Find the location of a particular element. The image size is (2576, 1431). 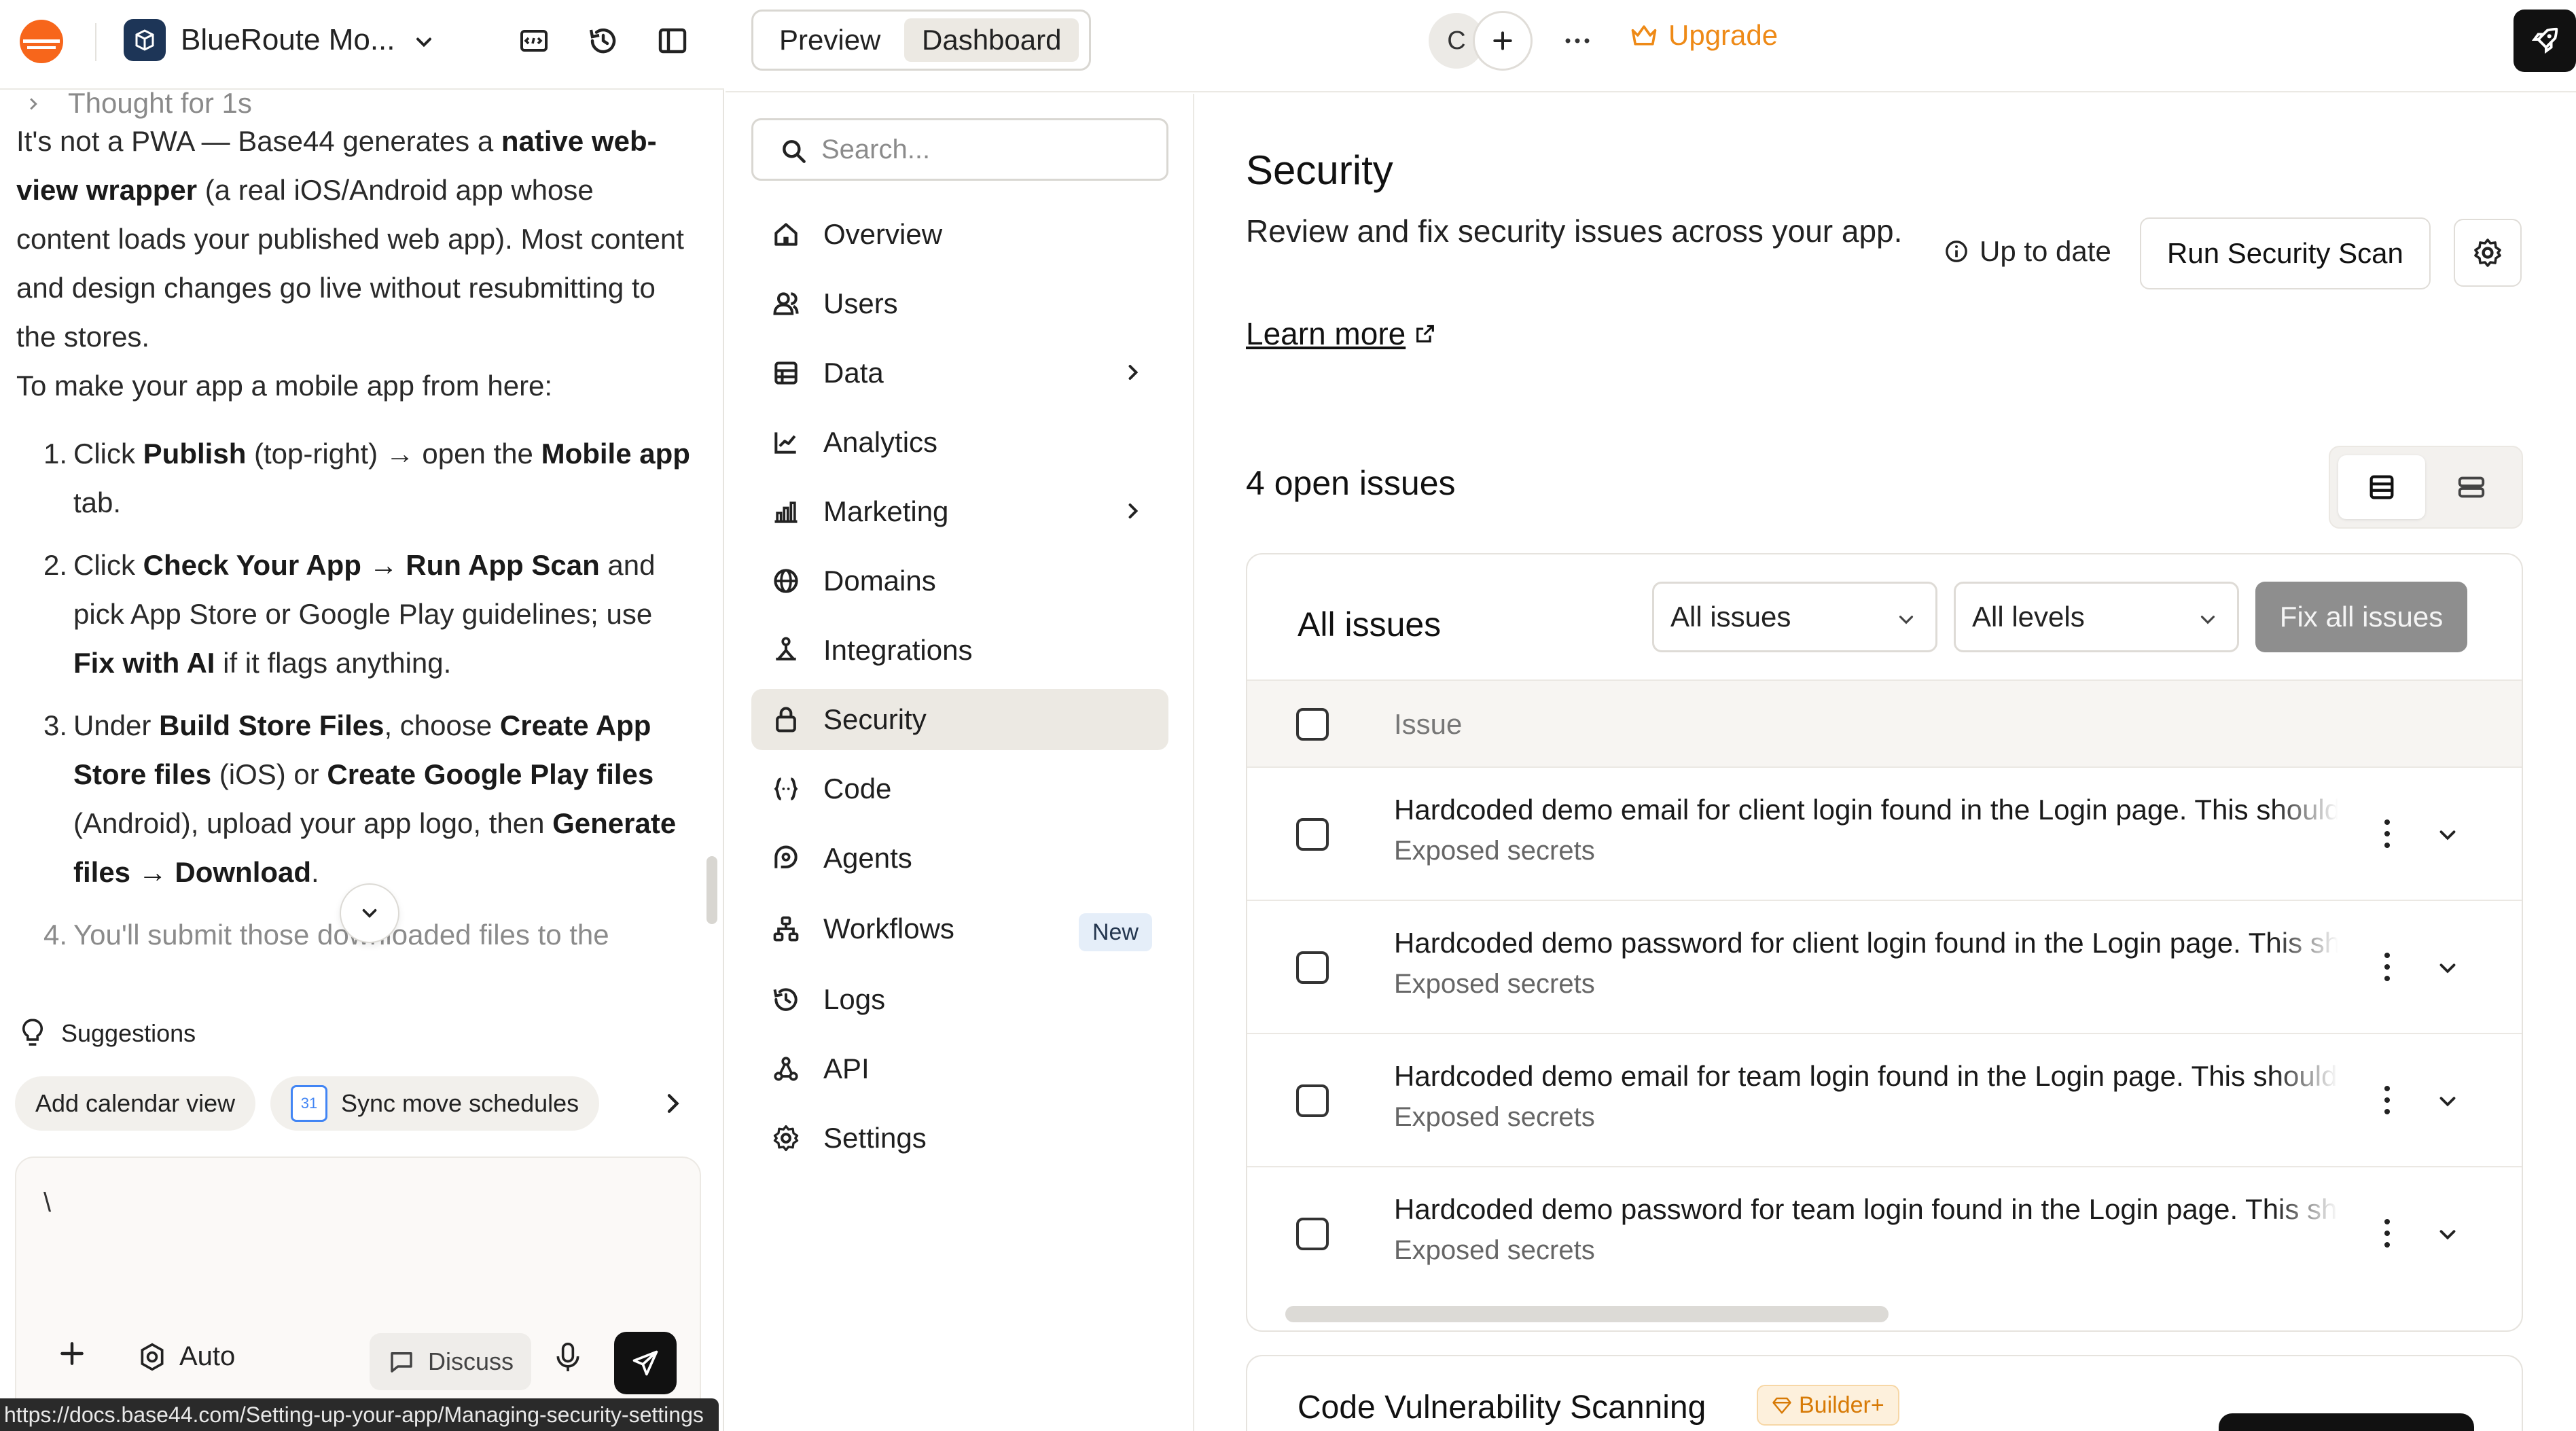

sidebar-item-users: Users is located at coordinates (959, 303).